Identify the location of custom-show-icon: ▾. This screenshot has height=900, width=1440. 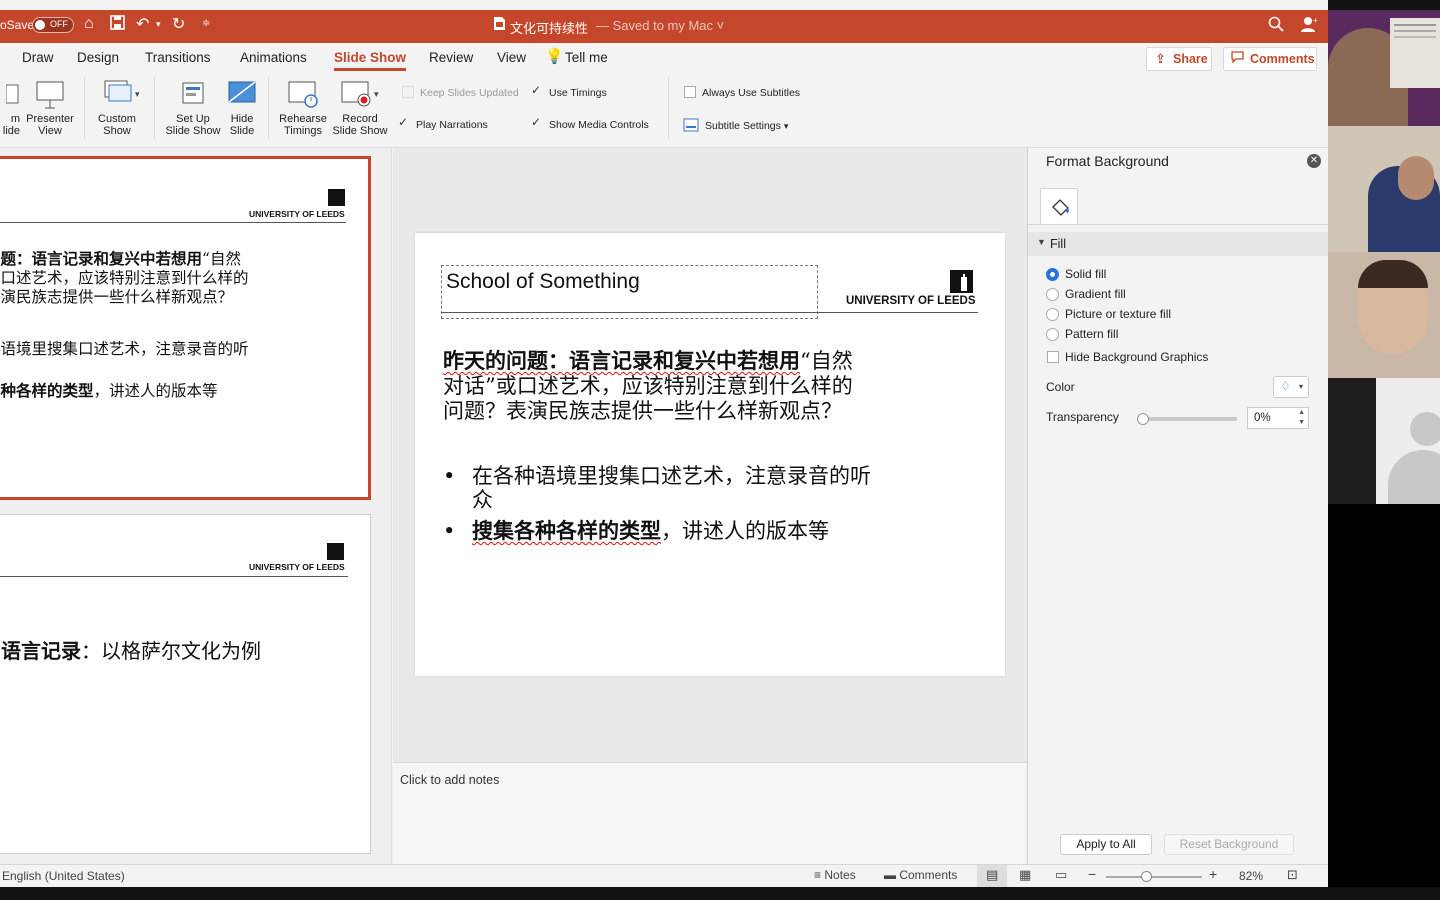
(120, 94).